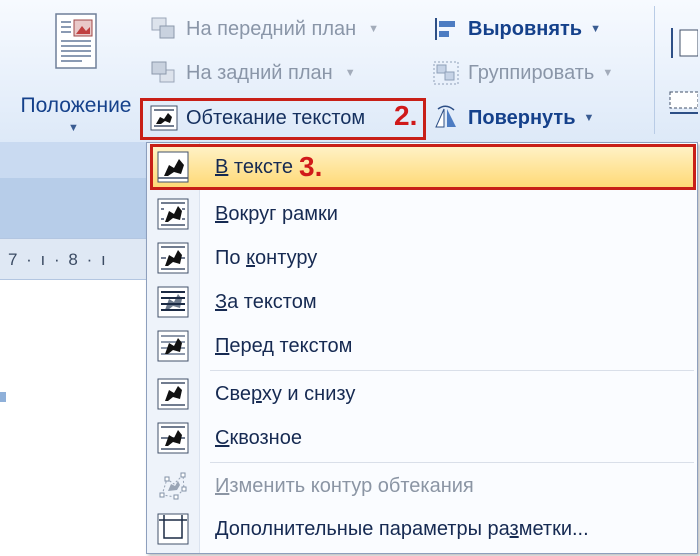  I want to click on menu-item-label-pre: Све, so click(233, 393).